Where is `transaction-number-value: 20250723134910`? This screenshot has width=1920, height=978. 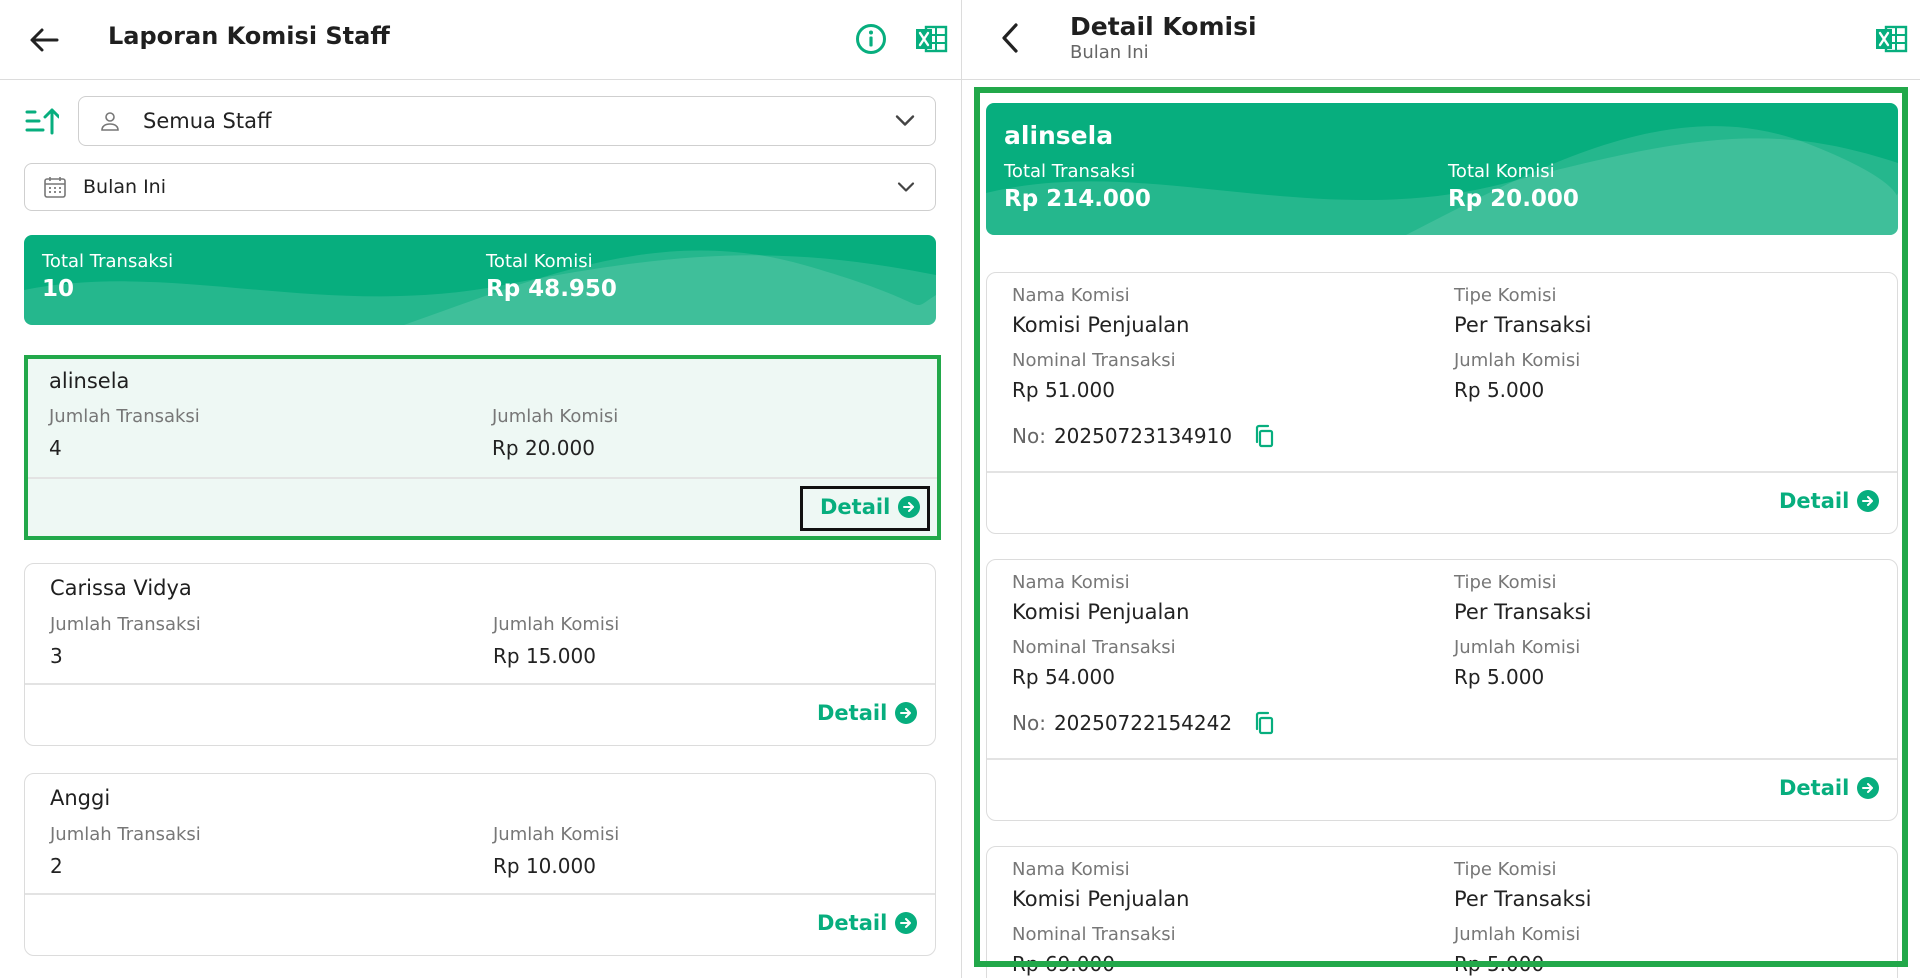 transaction-number-value: 20250723134910 is located at coordinates (1143, 436).